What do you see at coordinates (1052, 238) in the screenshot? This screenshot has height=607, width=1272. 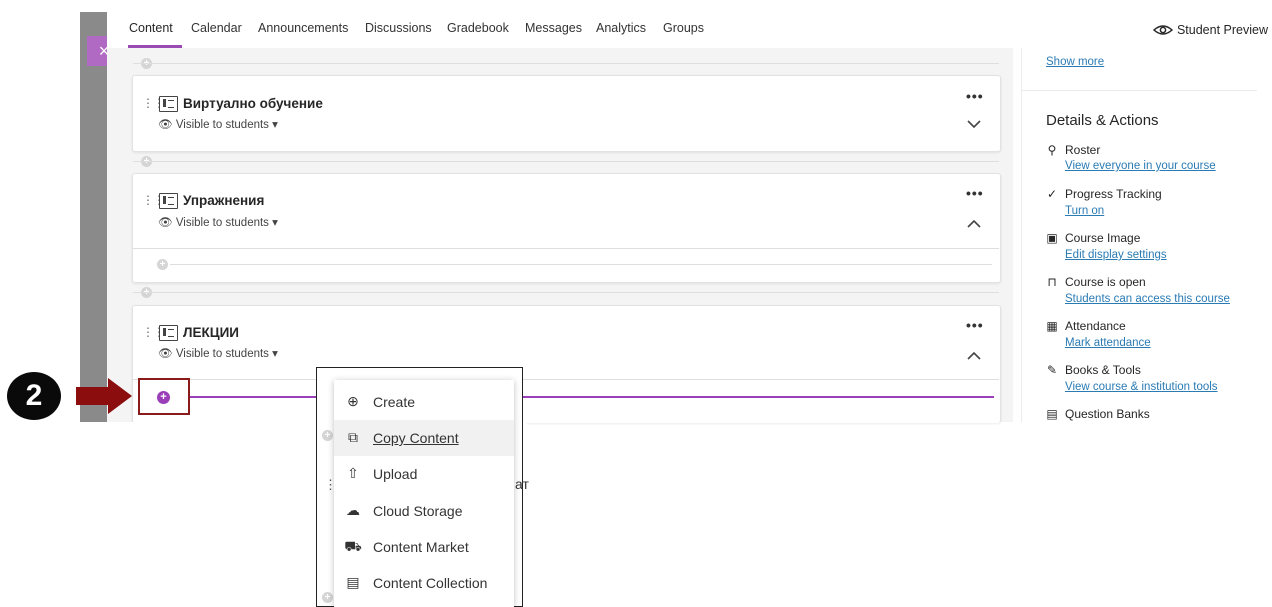 I see `image-icon: ▣` at bounding box center [1052, 238].